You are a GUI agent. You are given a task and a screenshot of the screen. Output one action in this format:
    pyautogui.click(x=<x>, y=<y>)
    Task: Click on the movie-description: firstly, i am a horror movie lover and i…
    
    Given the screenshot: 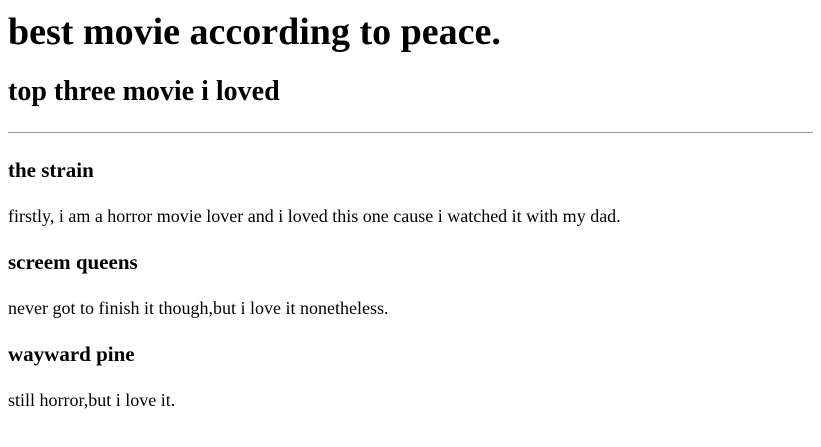 What is the action you would take?
    pyautogui.click(x=314, y=216)
    